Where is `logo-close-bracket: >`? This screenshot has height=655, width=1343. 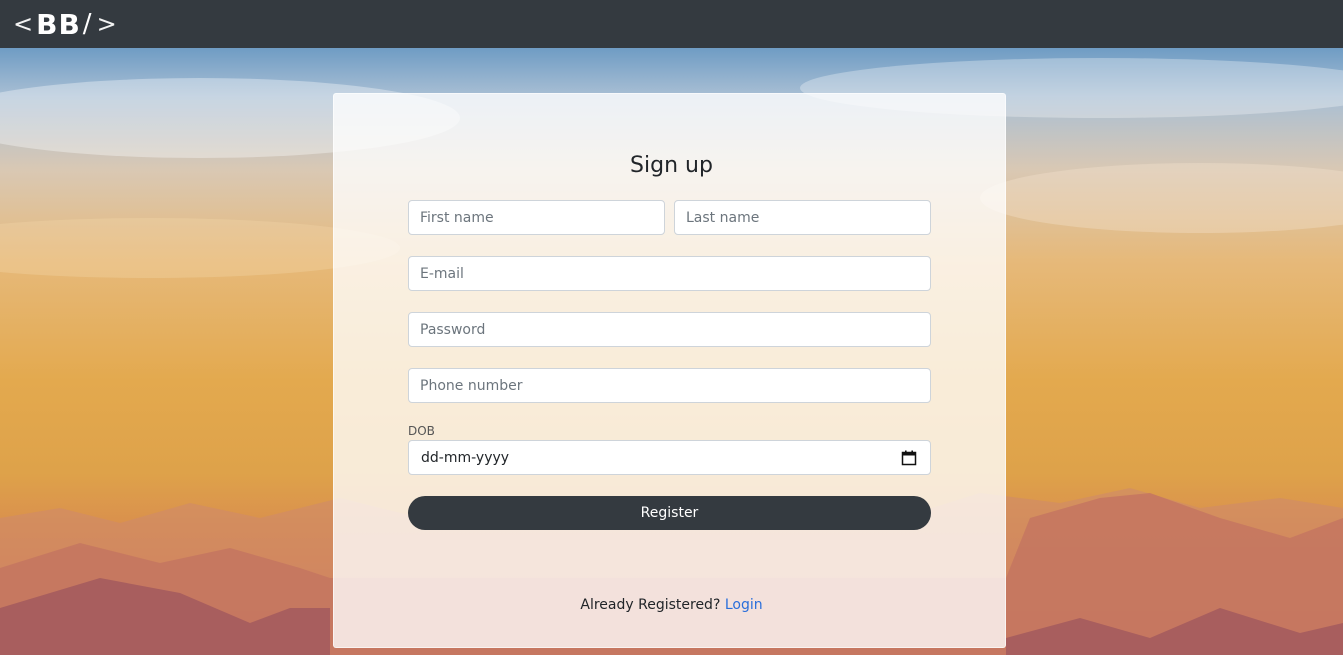
logo-close-bracket: > is located at coordinates (107, 24).